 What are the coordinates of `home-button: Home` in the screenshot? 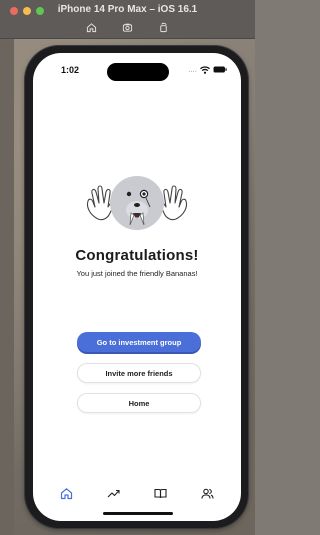 It's located at (139, 403).